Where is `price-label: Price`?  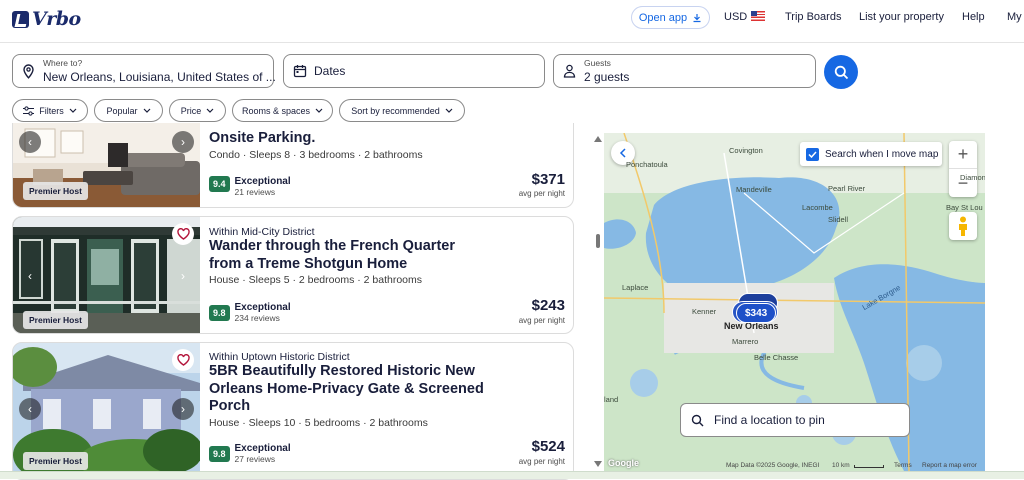 price-label: Price is located at coordinates (191, 110).